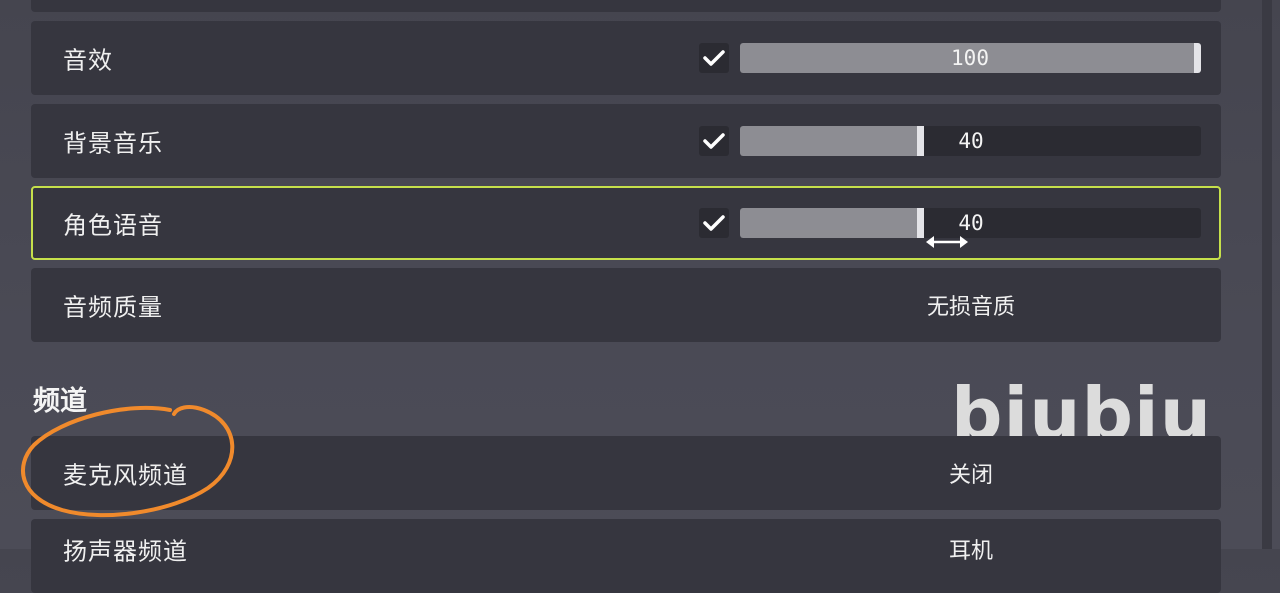 Image resolution: width=1280 pixels, height=593 pixels. Describe the element at coordinates (113, 225) in the screenshot. I see `character-voice-label: 角色语音` at that location.